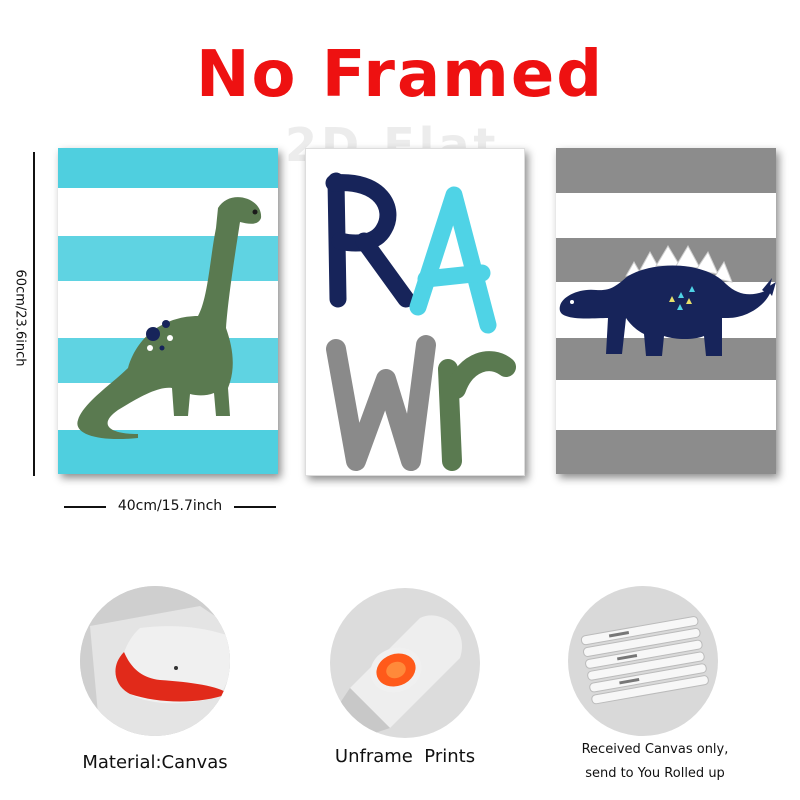 The height and width of the screenshot is (800, 800). I want to click on poster-rawr-letters, so click(415, 312).